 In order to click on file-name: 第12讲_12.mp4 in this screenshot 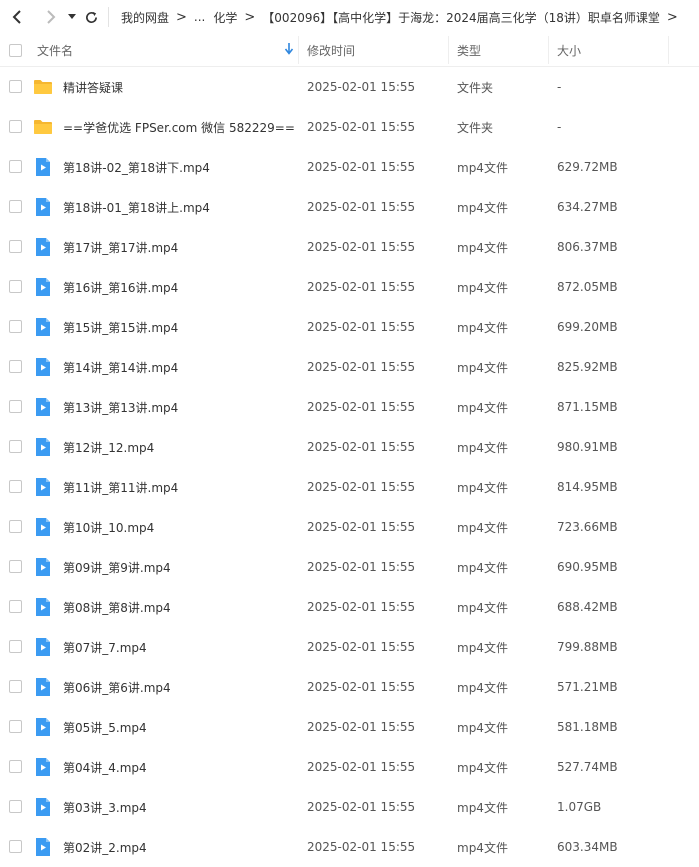, I will do `click(108, 447)`.